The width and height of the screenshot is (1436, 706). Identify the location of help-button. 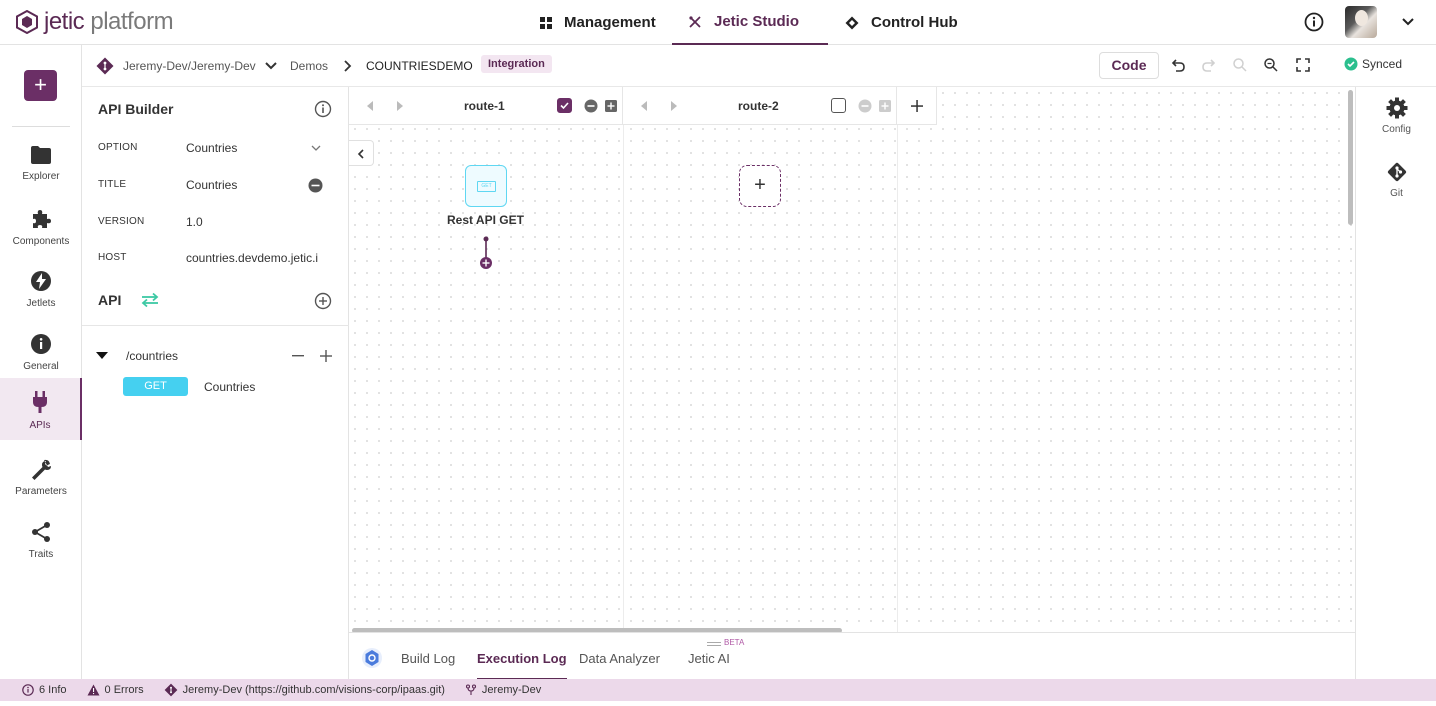
(1314, 22).